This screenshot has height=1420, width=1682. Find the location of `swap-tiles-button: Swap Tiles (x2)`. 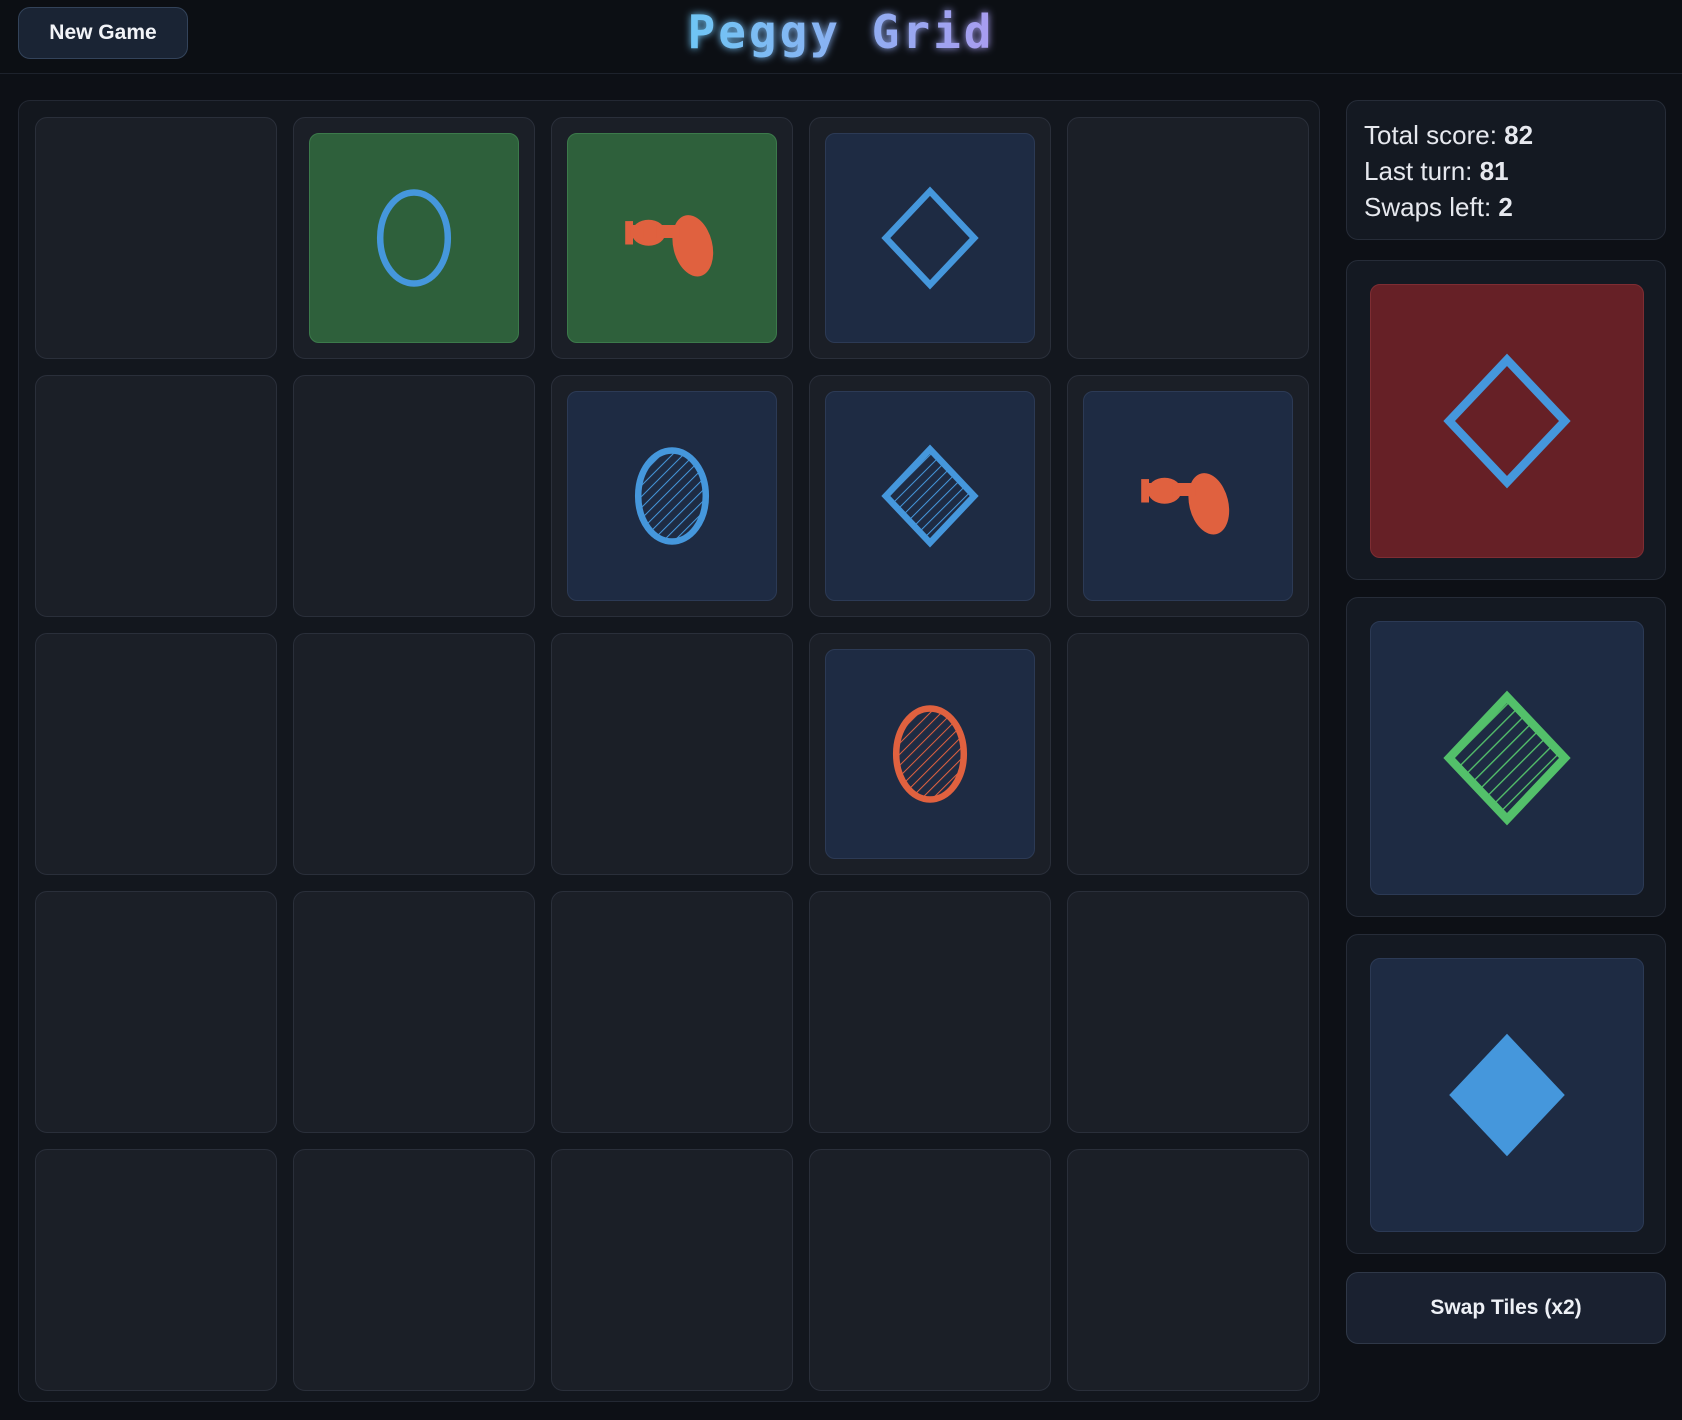

swap-tiles-button: Swap Tiles (x2) is located at coordinates (1506, 1308).